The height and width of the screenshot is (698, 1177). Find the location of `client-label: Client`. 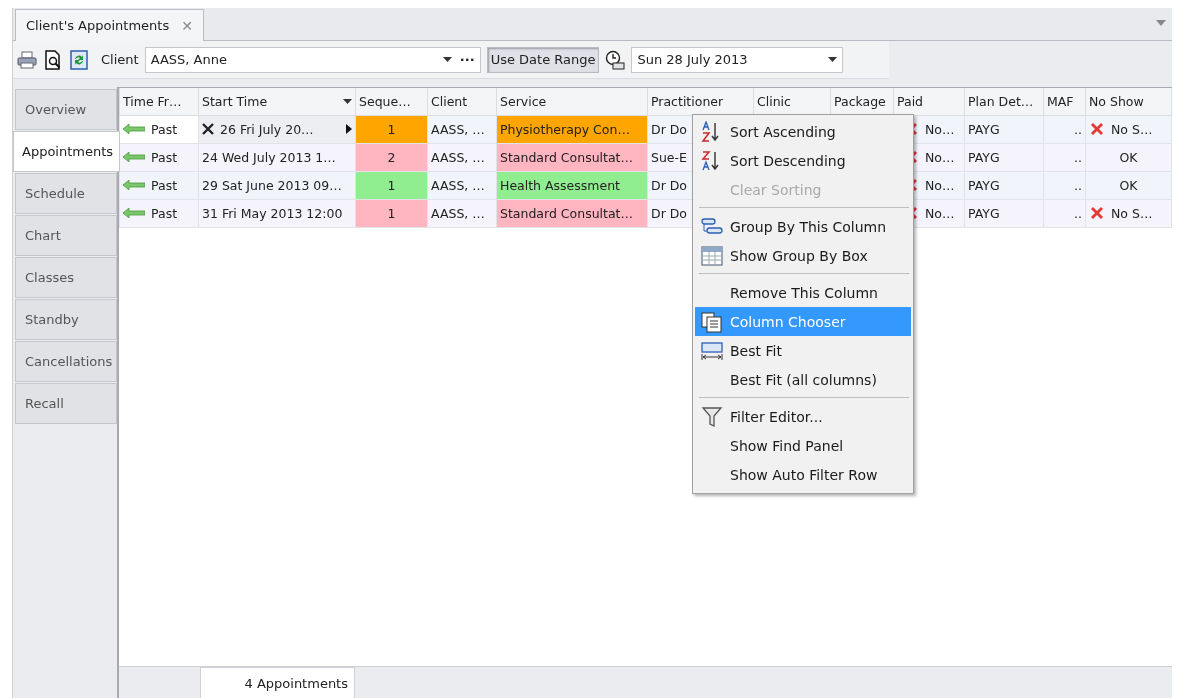

client-label: Client is located at coordinates (120, 59).